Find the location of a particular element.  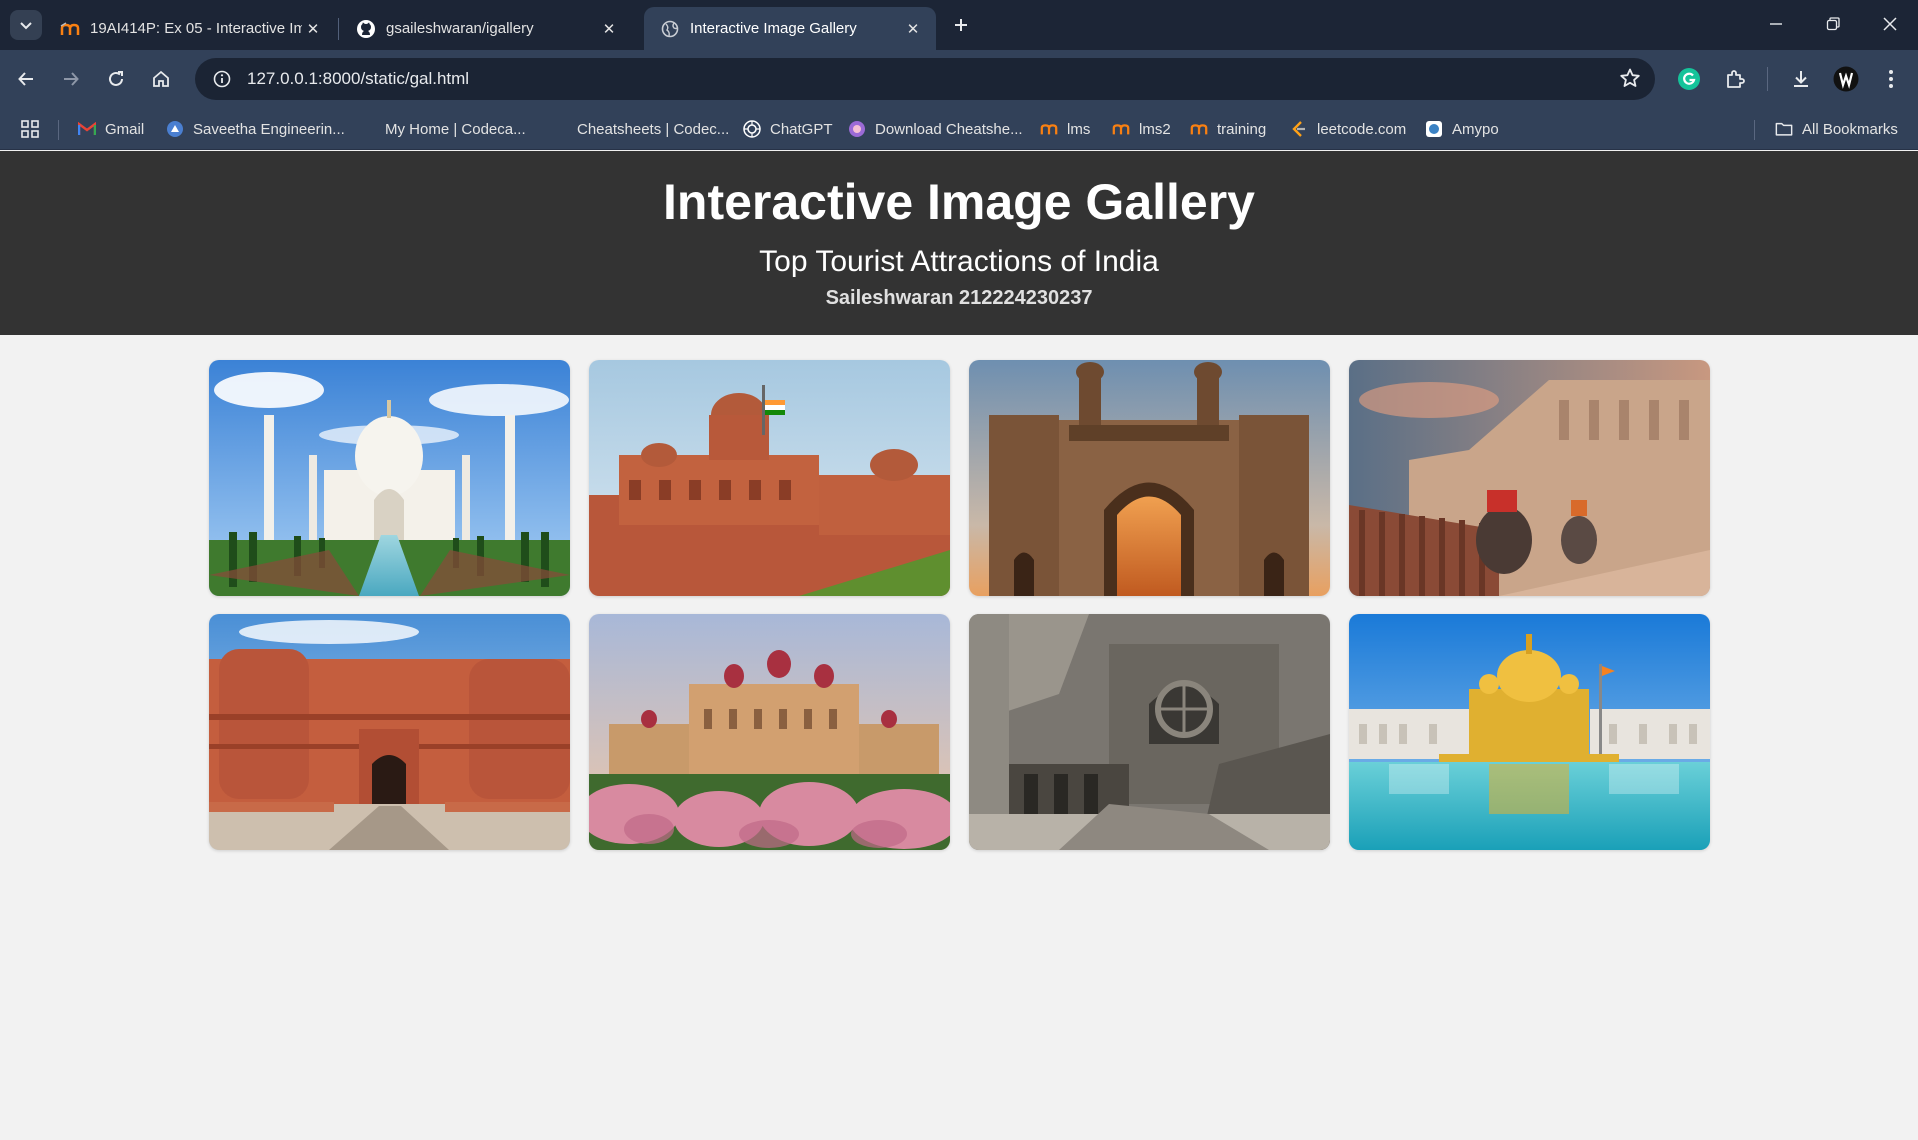

all-bookmarks-label: All Bookmarks is located at coordinates (1850, 129).